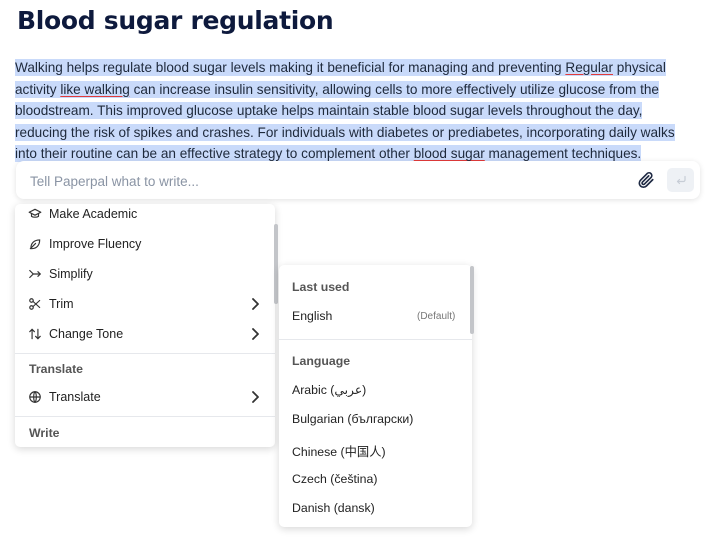 This screenshot has height=537, width=708. What do you see at coordinates (312, 316) in the screenshot?
I see `language-option-english: English` at bounding box center [312, 316].